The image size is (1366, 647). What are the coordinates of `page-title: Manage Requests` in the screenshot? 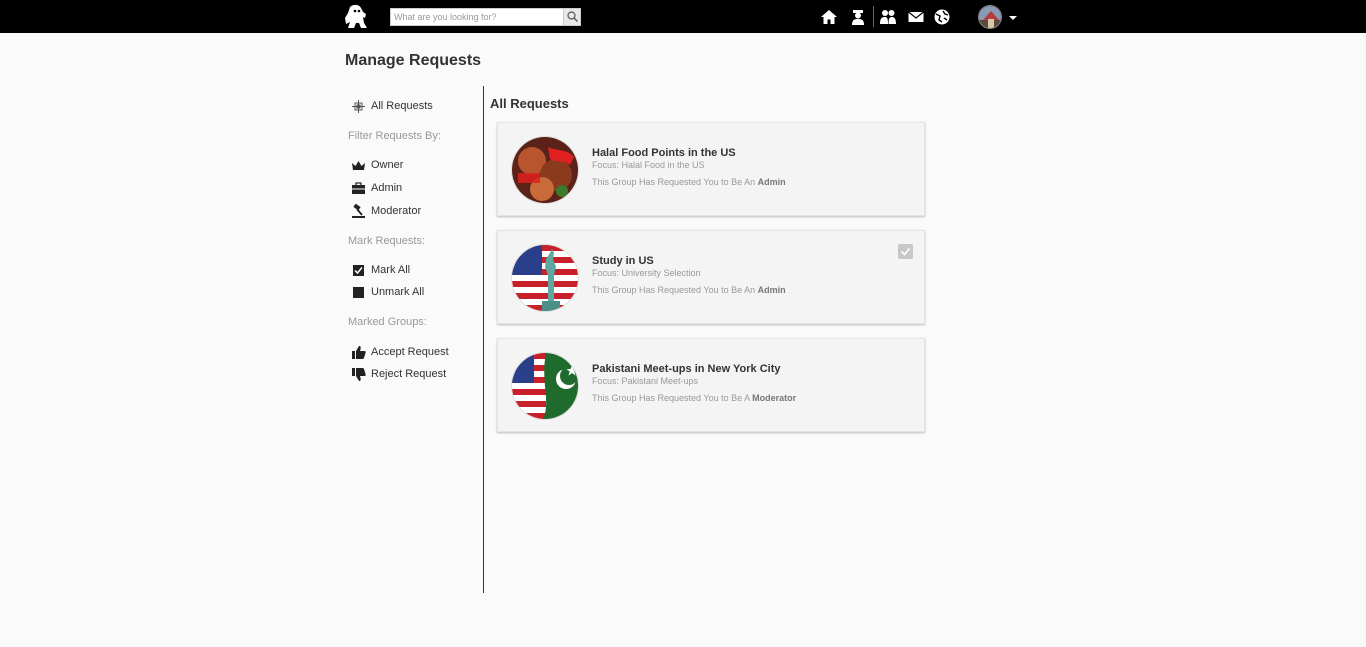 It's located at (413, 60).